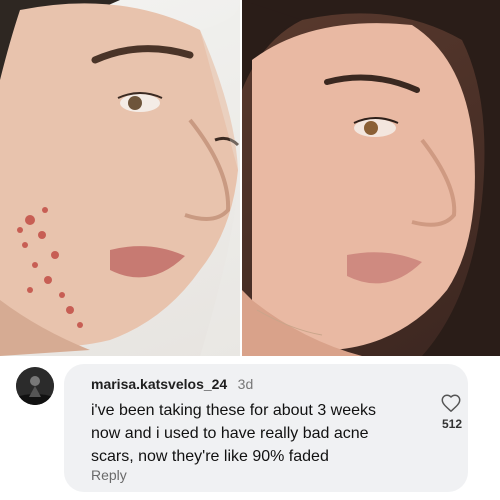 The width and height of the screenshot is (500, 500). I want to click on comment-header: marisa.katsvelos_24 3d, so click(172, 385).